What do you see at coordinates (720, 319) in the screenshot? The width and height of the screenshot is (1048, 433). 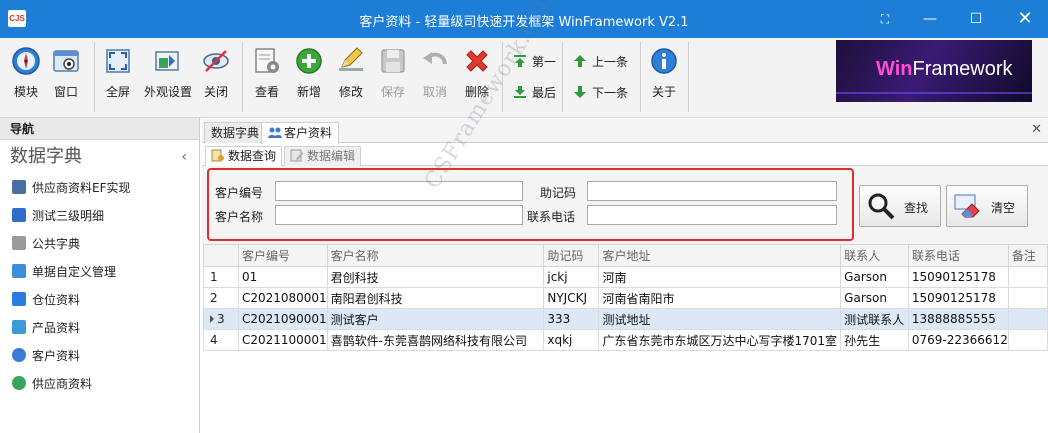 I see `cell-address: 测试地址` at bounding box center [720, 319].